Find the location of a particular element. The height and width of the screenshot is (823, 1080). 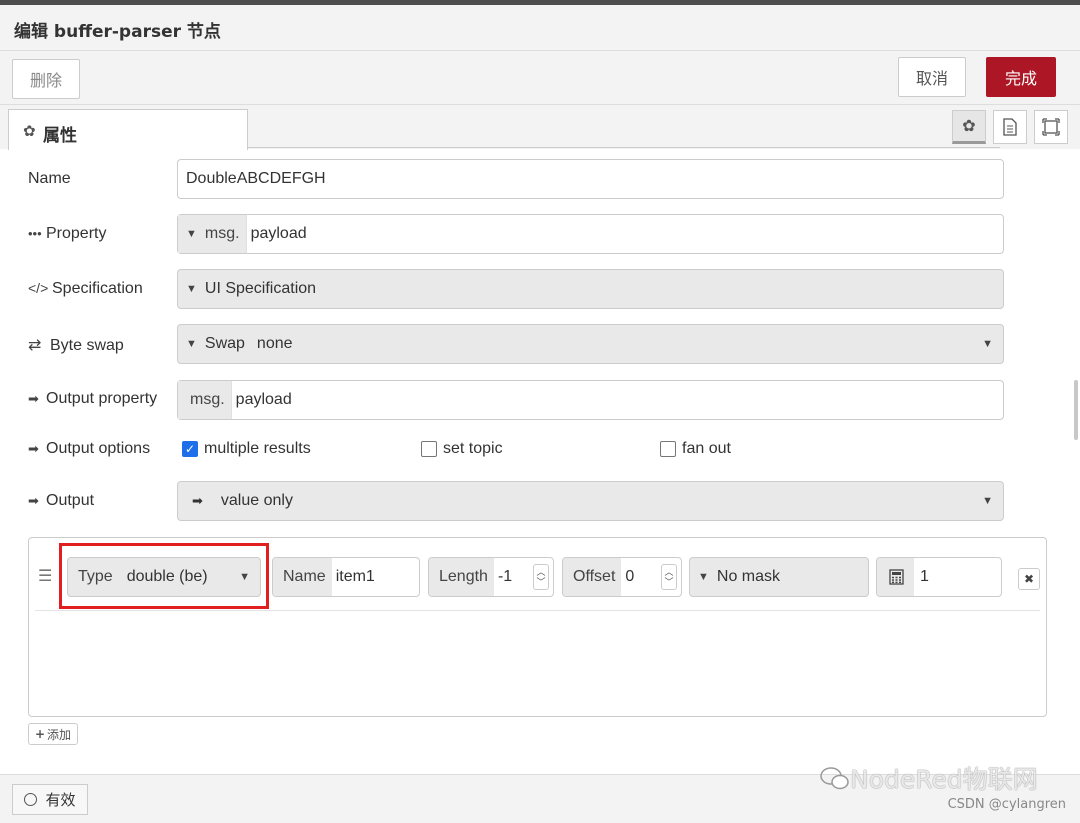

item-offset-value: 0 is located at coordinates (630, 576).